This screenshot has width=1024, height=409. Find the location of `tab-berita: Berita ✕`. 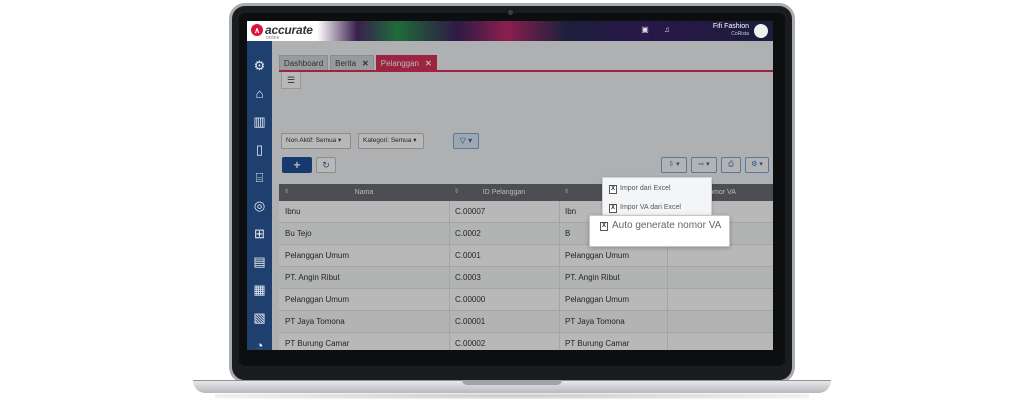

tab-berita: Berita ✕ is located at coordinates (352, 62).